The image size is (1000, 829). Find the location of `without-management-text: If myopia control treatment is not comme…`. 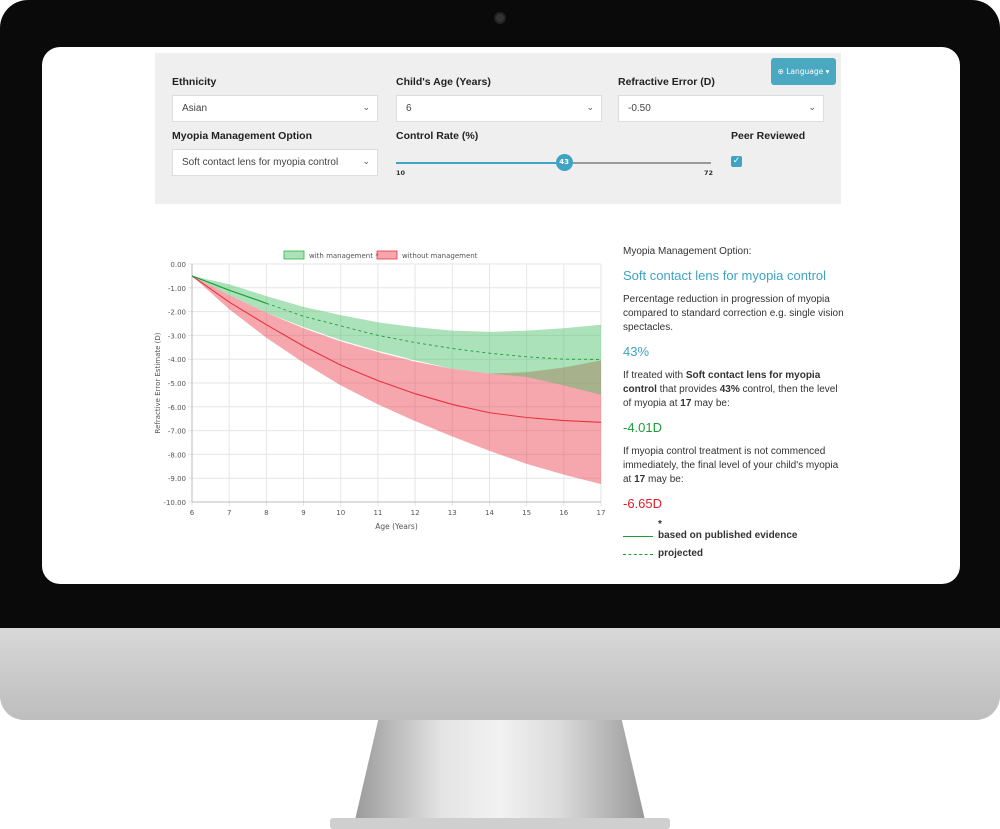

without-management-text: If myopia control treatment is not comme… is located at coordinates (731, 465).